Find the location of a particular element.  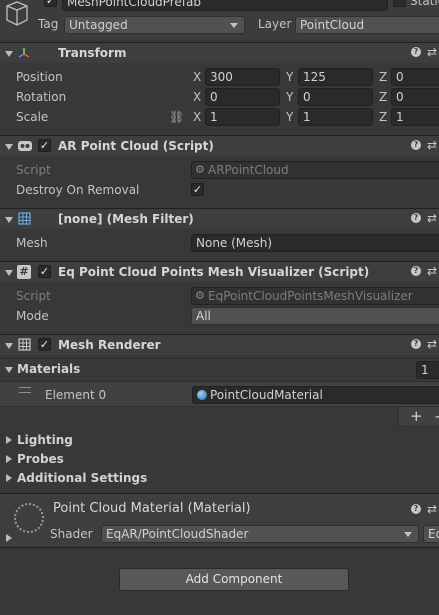

position-label: Position is located at coordinates (39, 77).